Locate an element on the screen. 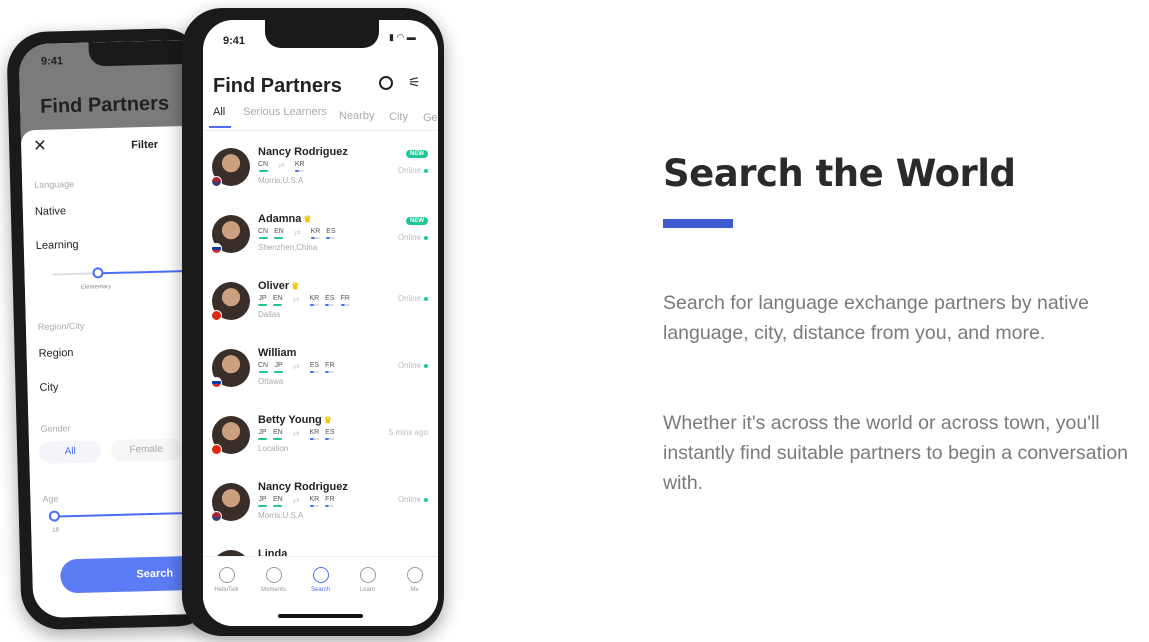 Image resolution: width=1149 pixels, height=642 pixels. nav-label: HelloTalk is located at coordinates (226, 590).